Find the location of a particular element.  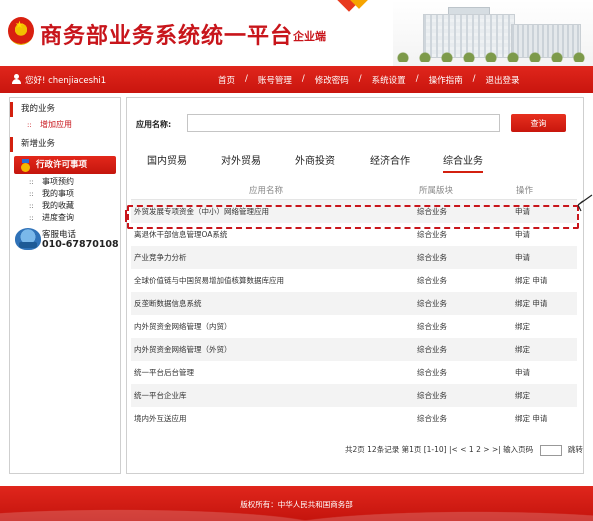

nav-links: 首页 / 账号管理 / 修改密码 / 系统设置 / 操作指南 / 退出登录 is located at coordinates (368, 80).